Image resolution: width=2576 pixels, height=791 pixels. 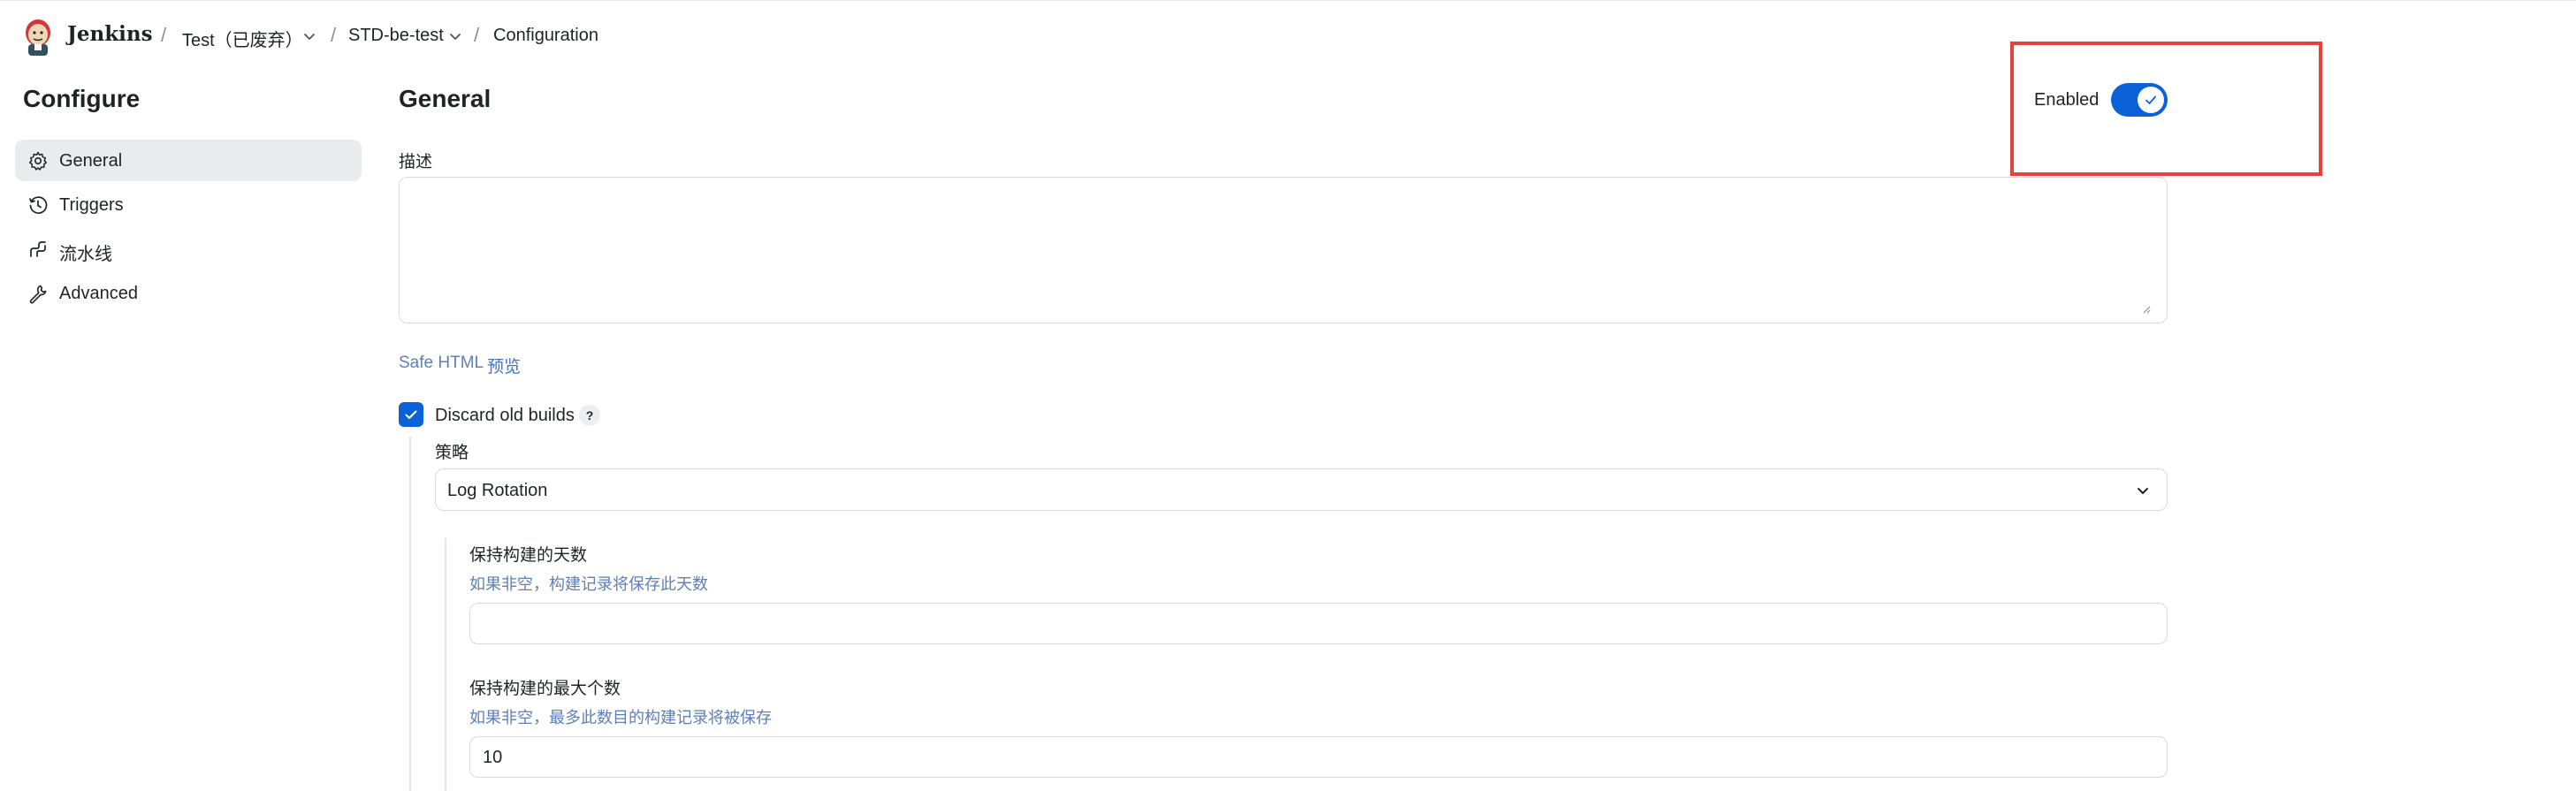 I want to click on max-builds-value: 10, so click(x=493, y=757).